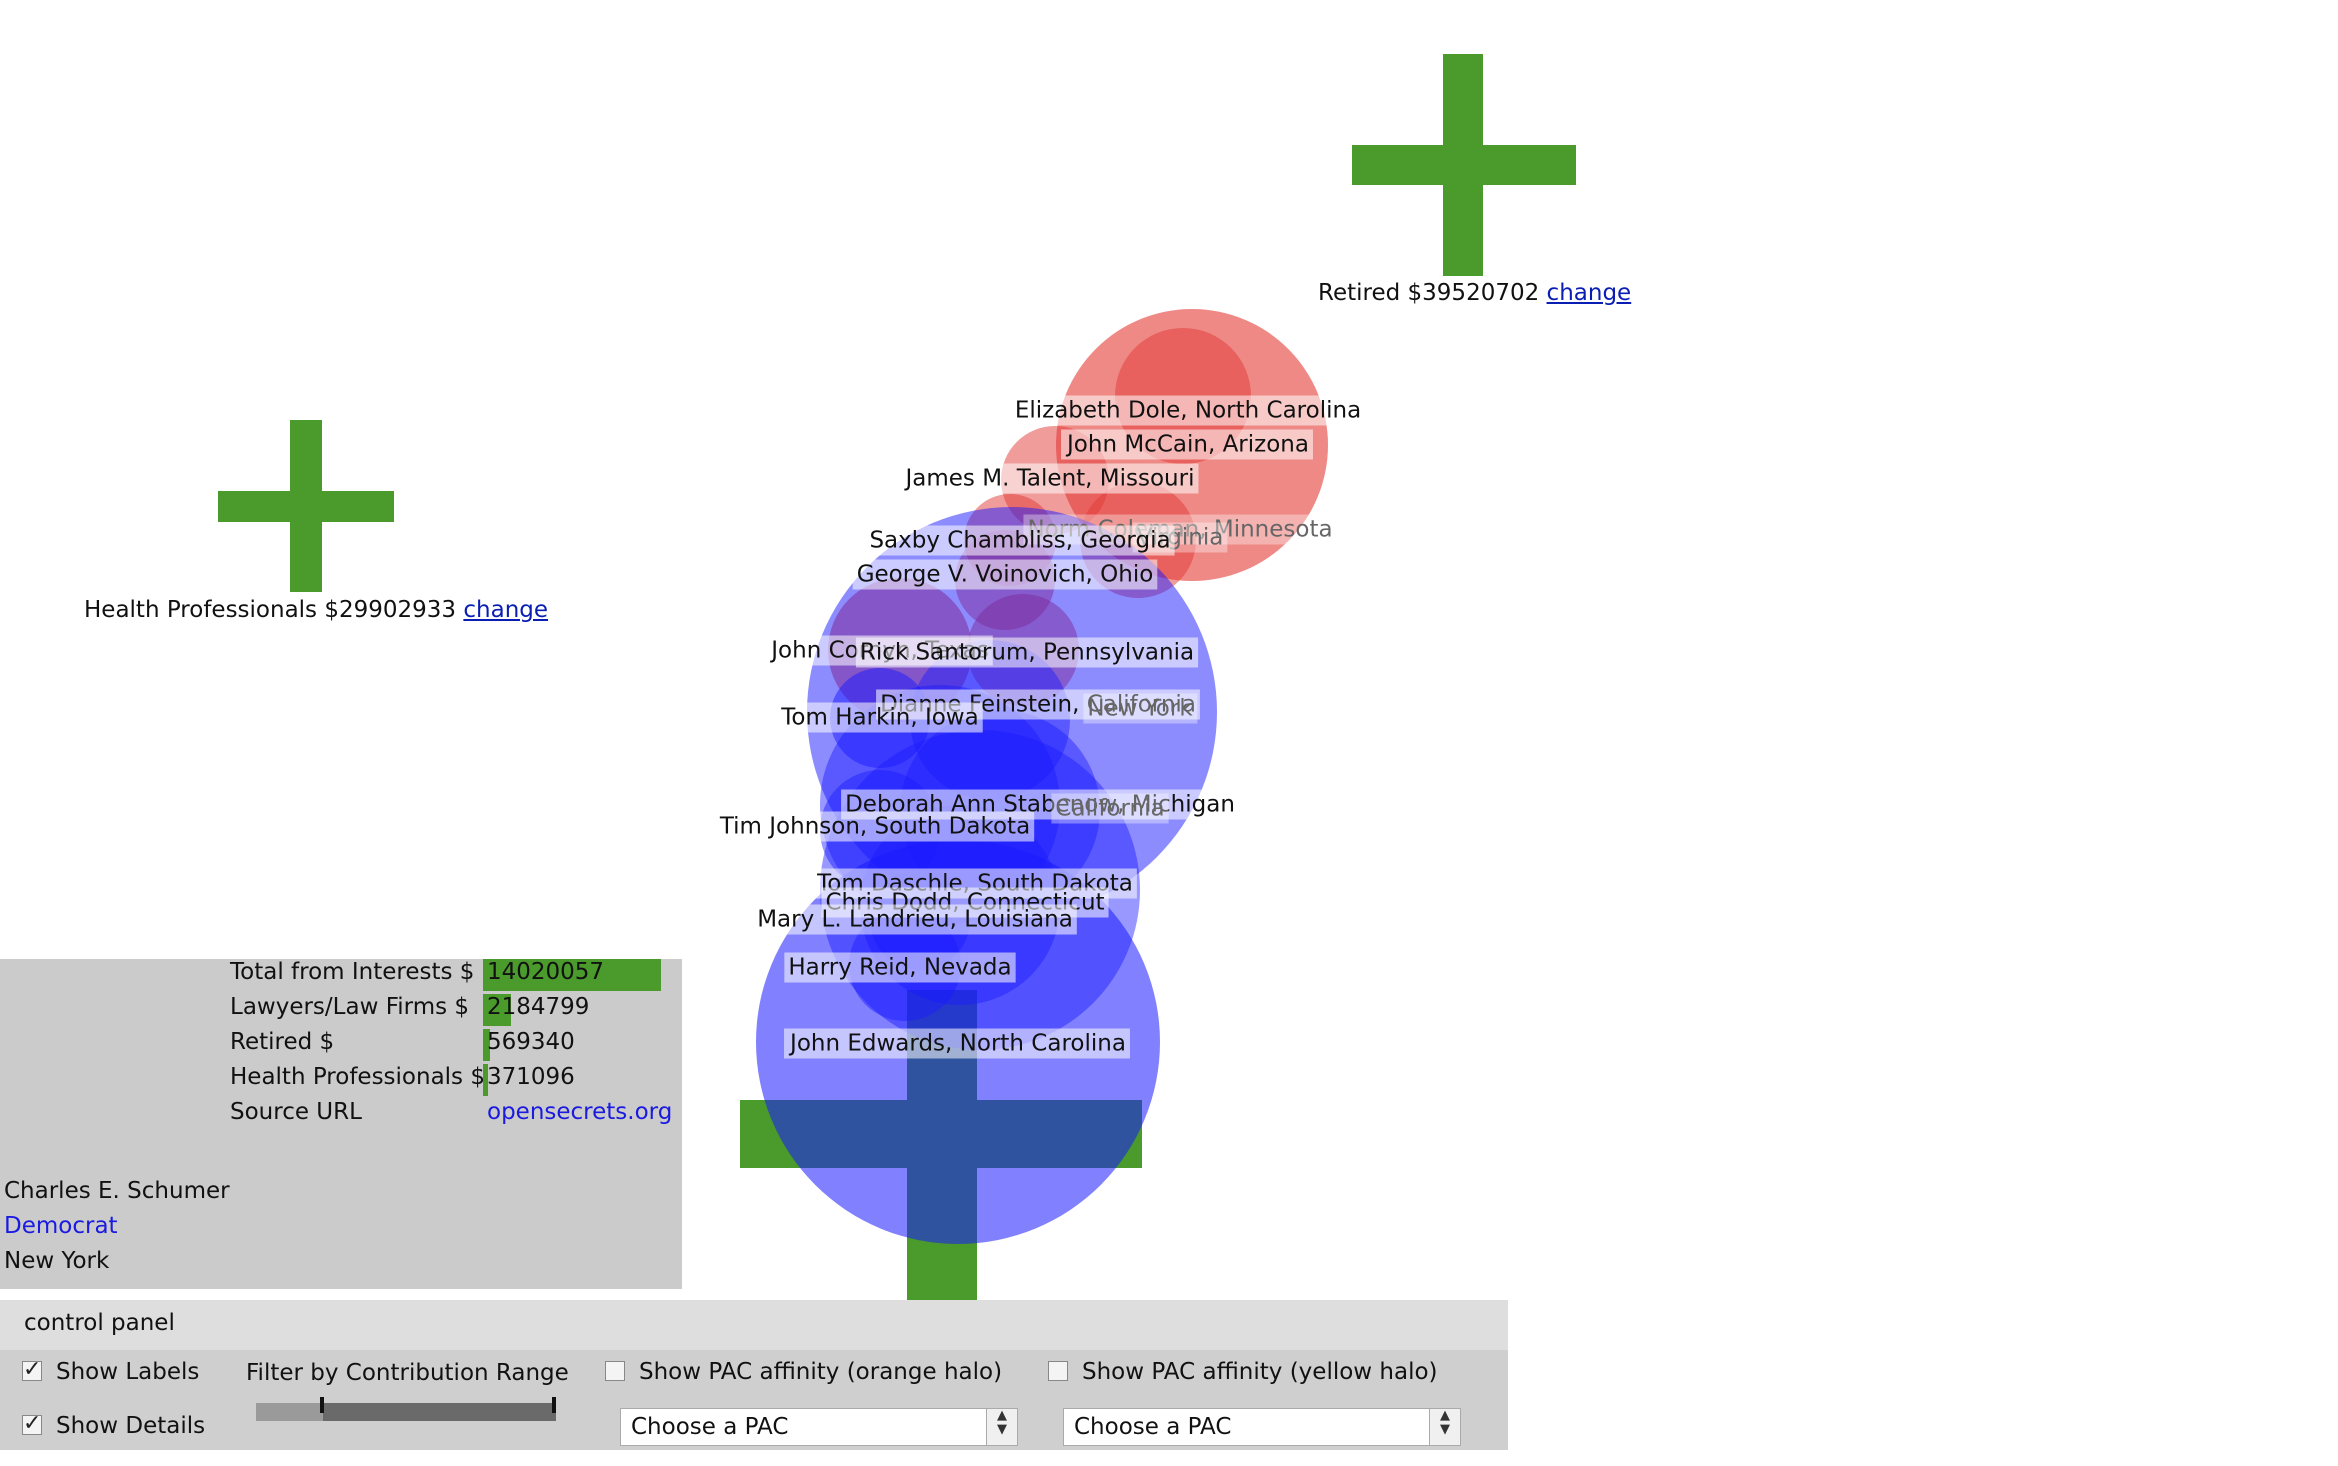 Image resolution: width=2338 pixels, height=1466 pixels. Describe the element at coordinates (615, 1371) in the screenshot. I see `pac-orange-checkbox` at that location.